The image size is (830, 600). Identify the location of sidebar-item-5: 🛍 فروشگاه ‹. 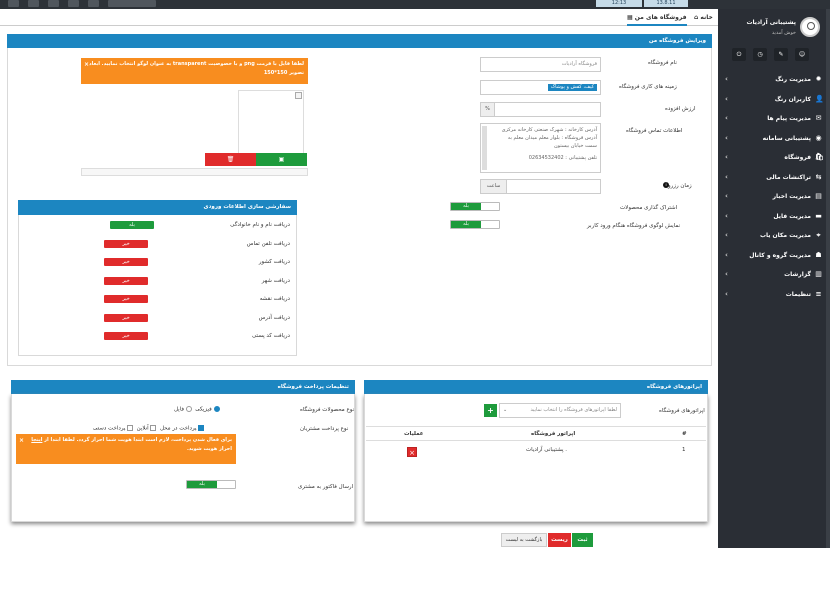
(774, 158).